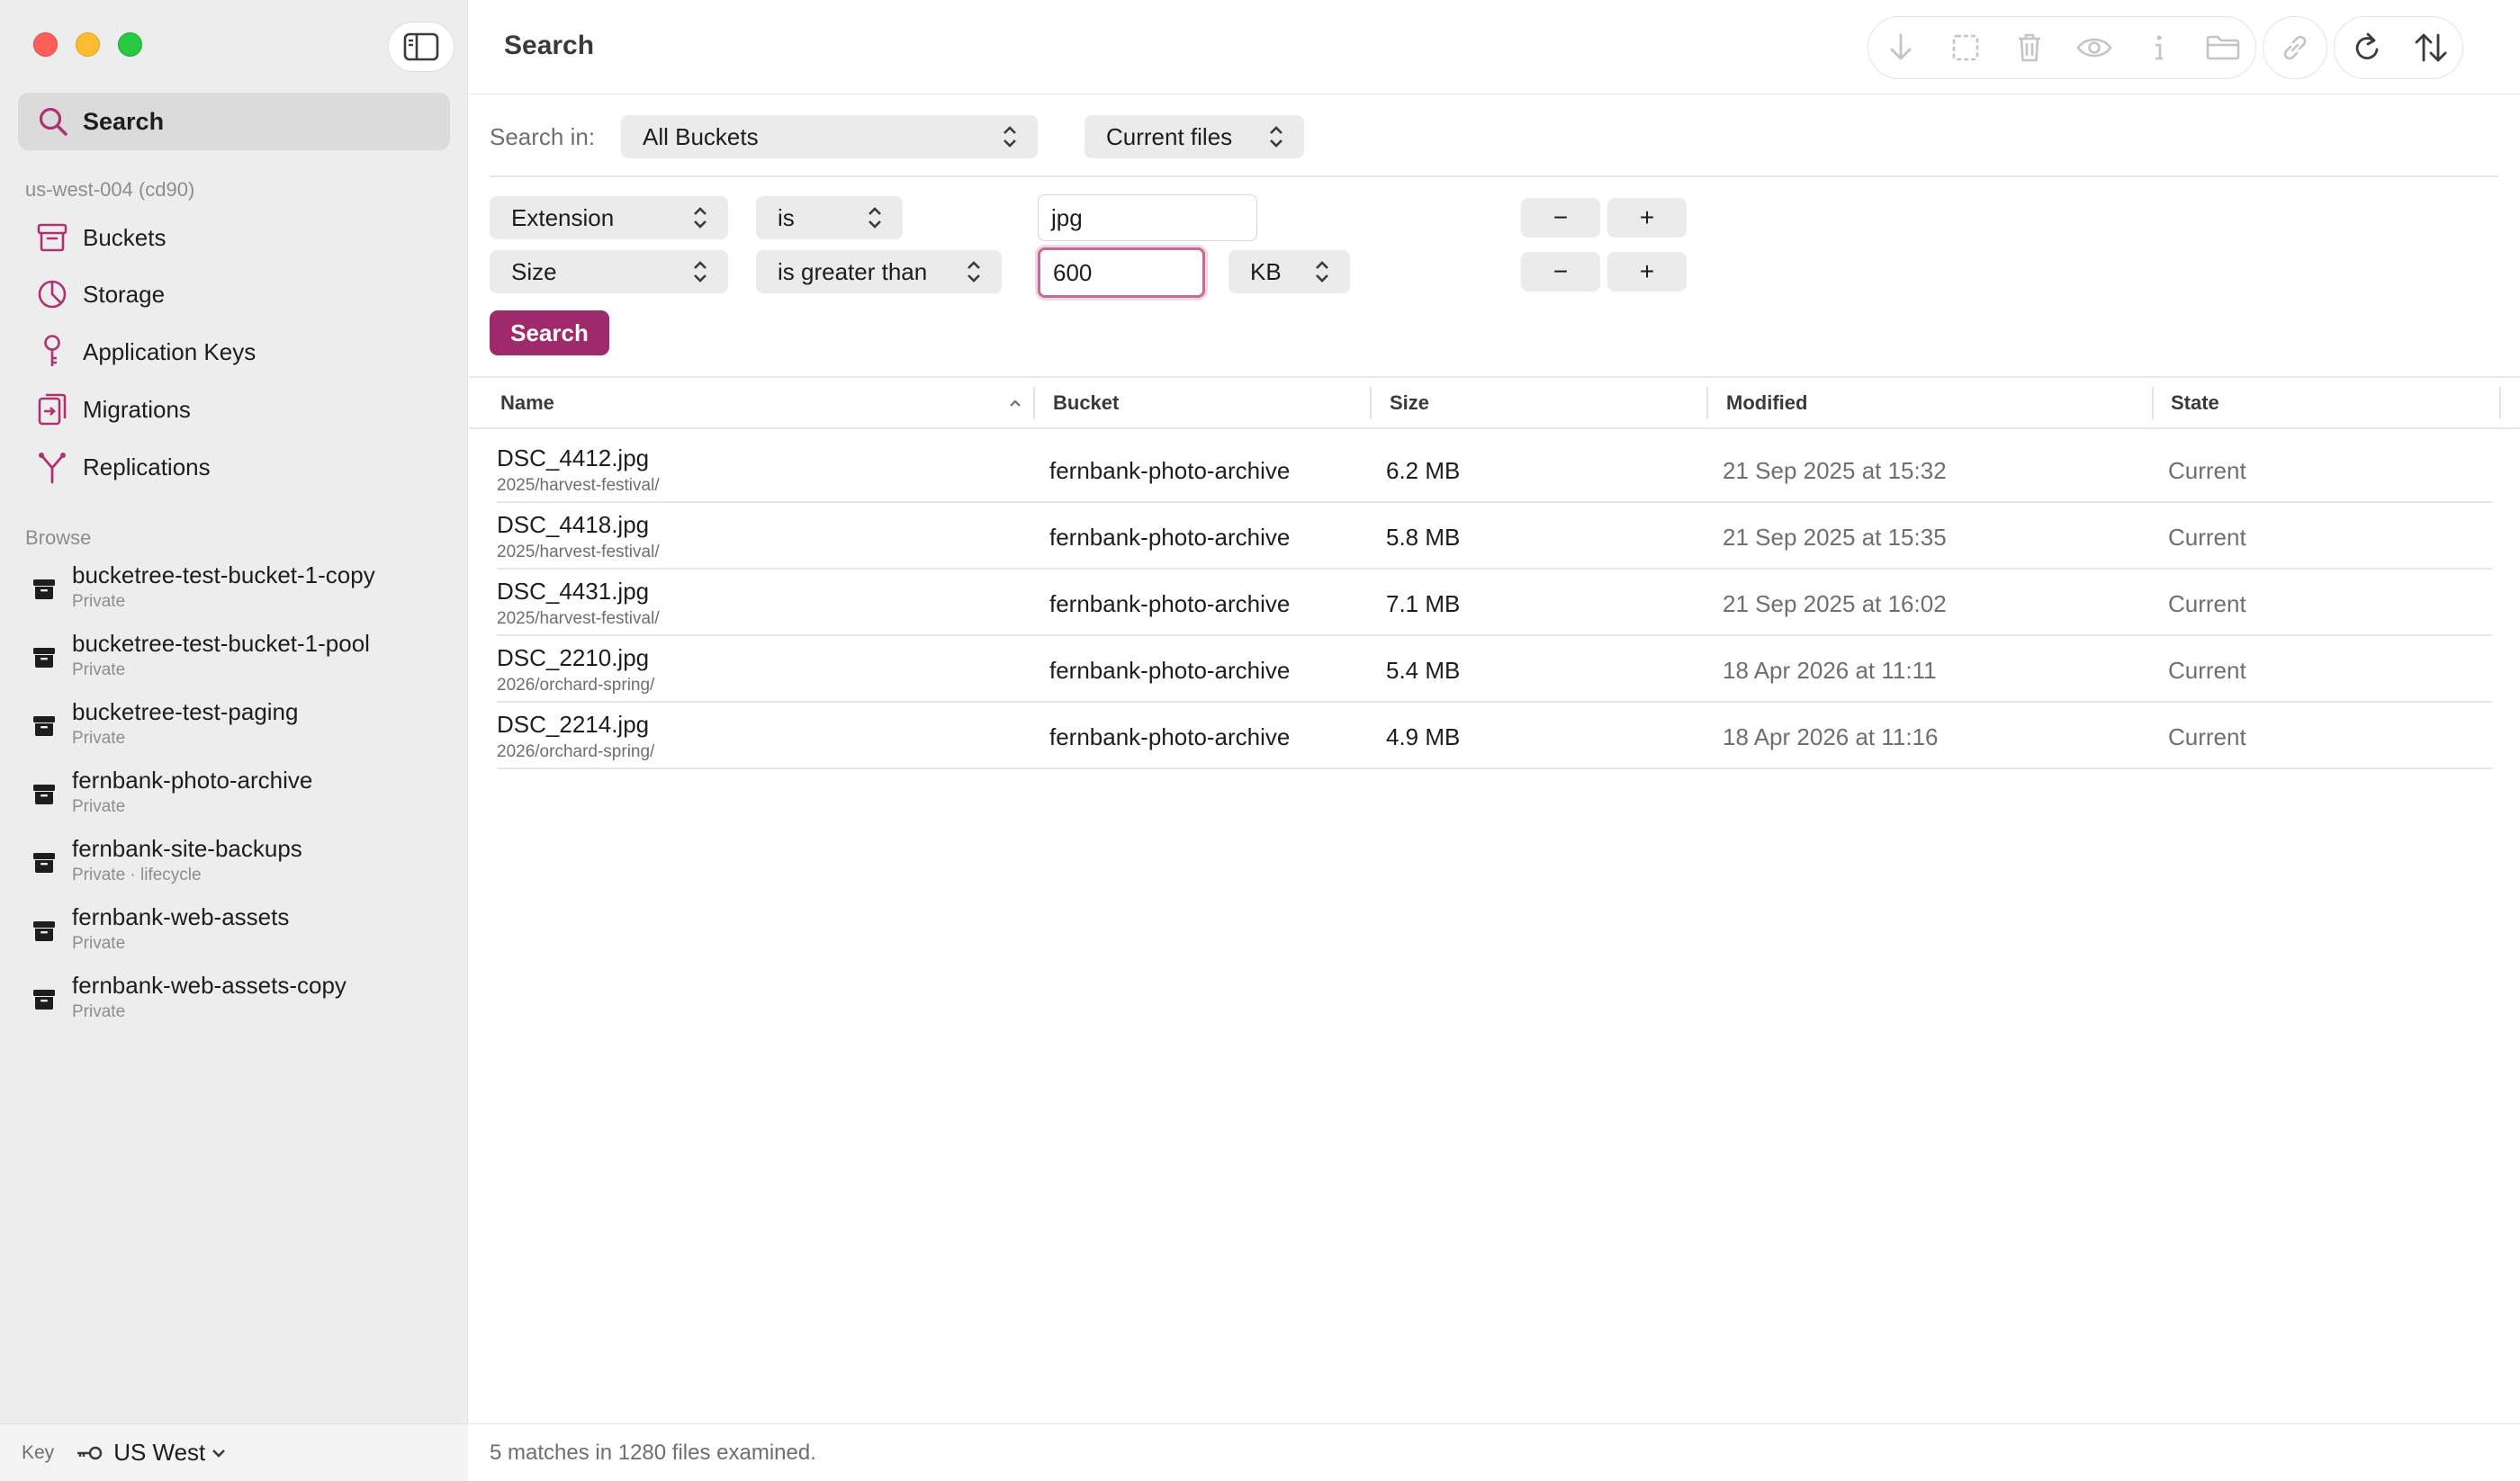  I want to click on column-header-state: State, so click(2195, 403).